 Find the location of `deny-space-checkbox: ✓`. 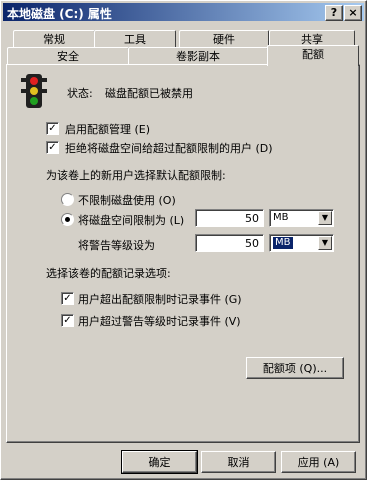

deny-space-checkbox: ✓ is located at coordinates (52, 147).